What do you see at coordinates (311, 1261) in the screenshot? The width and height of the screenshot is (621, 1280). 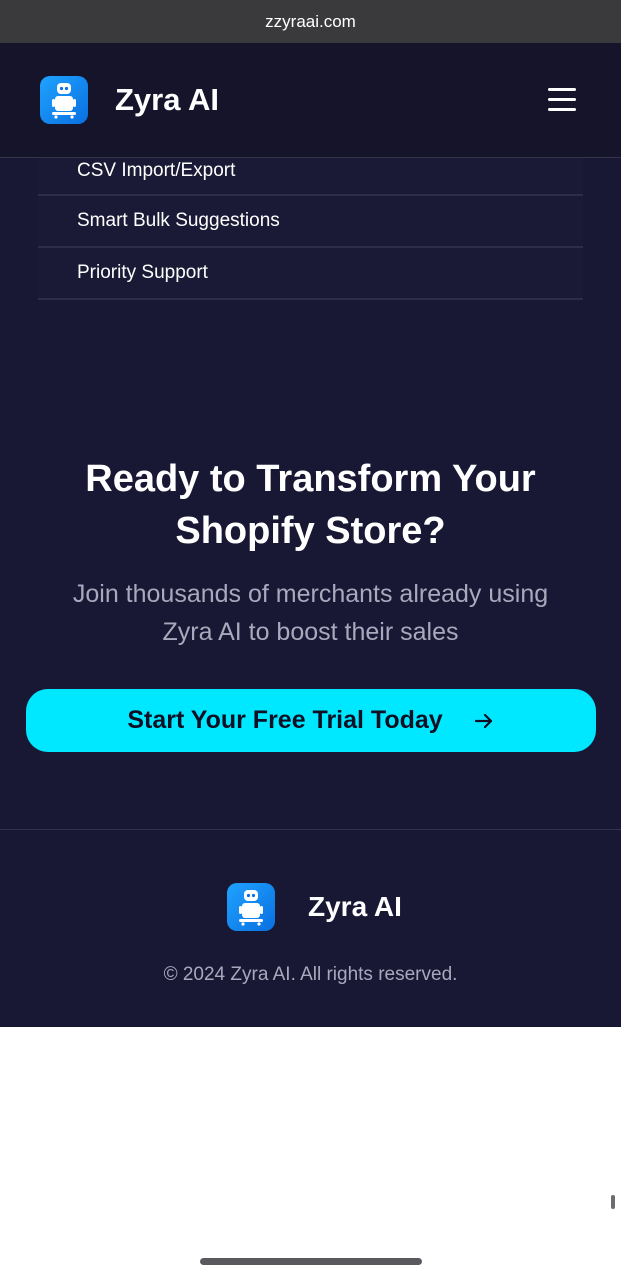 I see `home-indicator` at bounding box center [311, 1261].